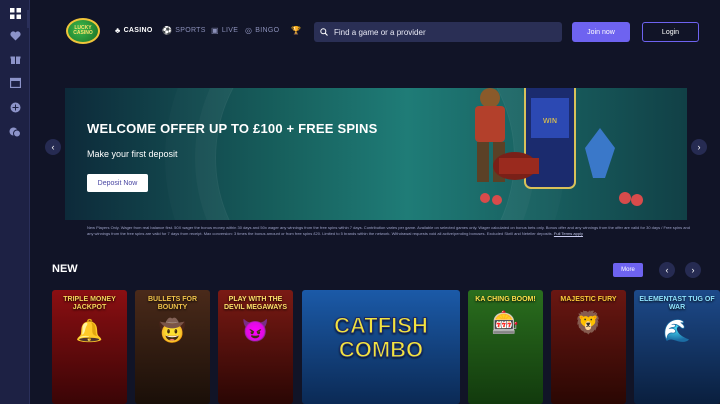 This screenshot has width=720, height=404. What do you see at coordinates (249, 30) in the screenshot?
I see `bingo-icon: ◎` at bounding box center [249, 30].